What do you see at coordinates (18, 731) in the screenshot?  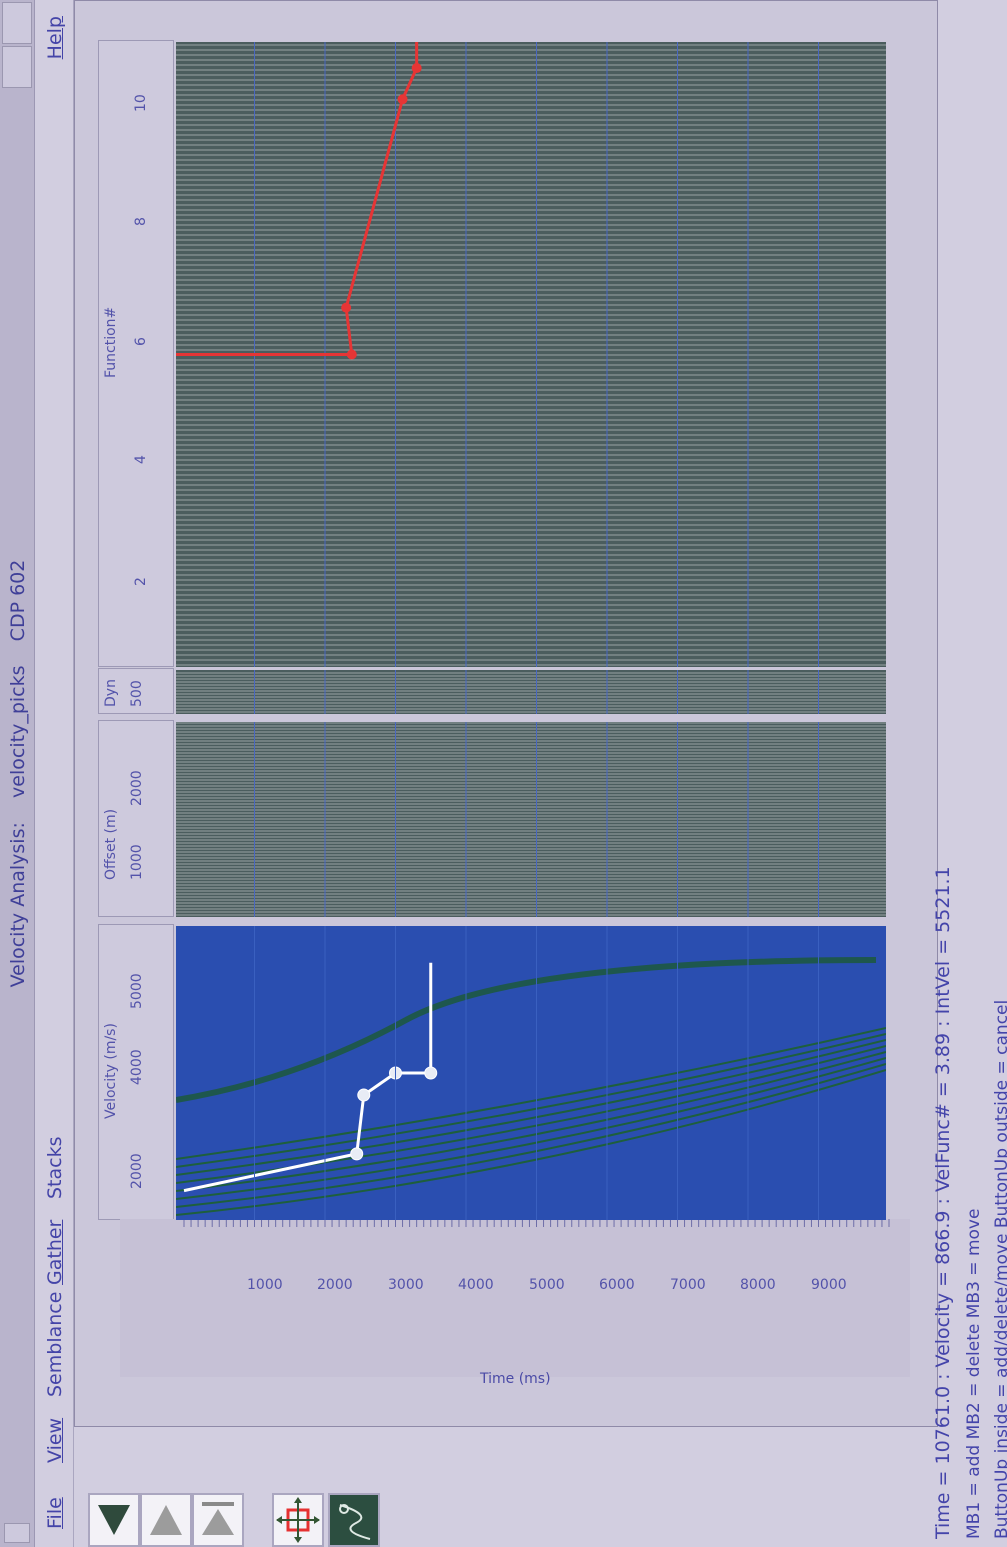 I see `title-file: velocity_picks` at bounding box center [18, 731].